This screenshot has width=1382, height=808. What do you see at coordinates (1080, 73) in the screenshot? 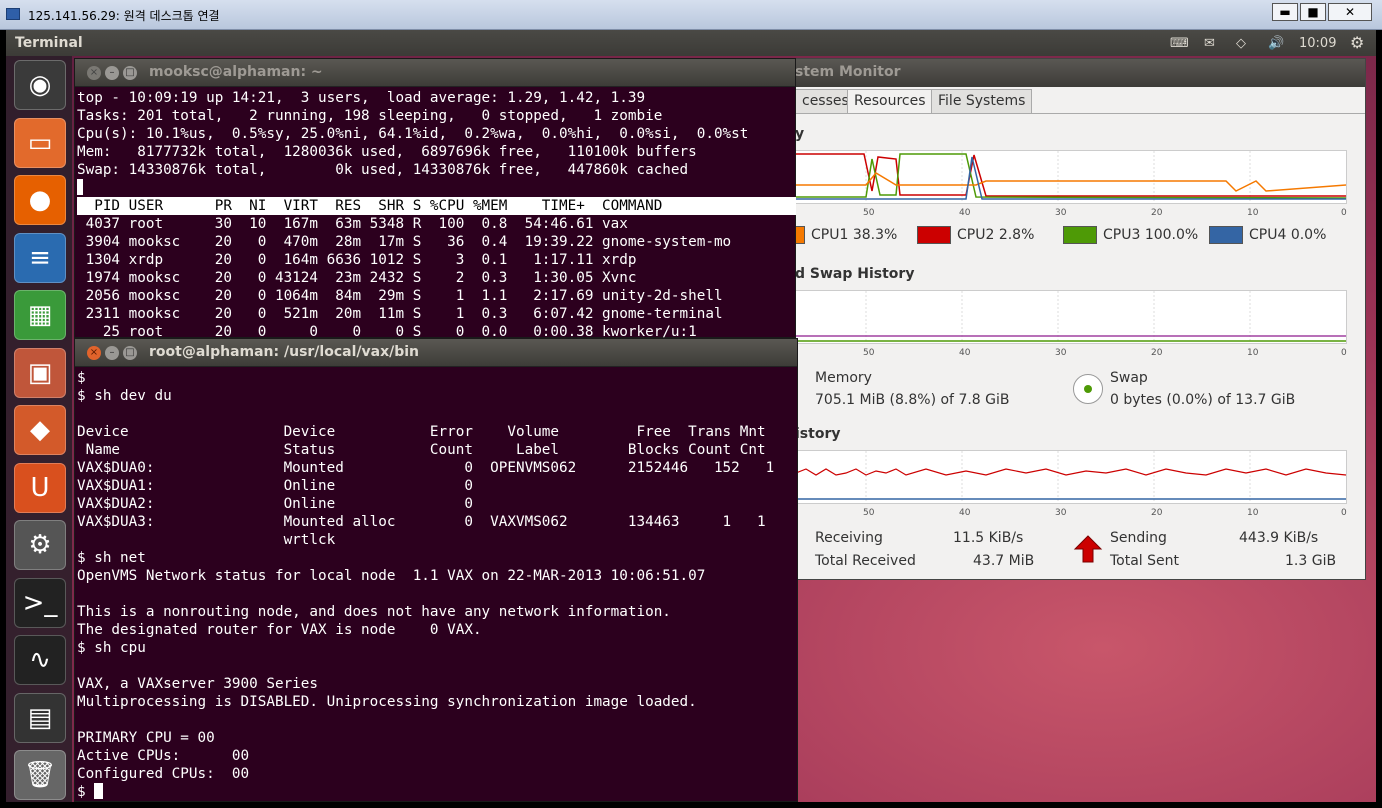
I see `system-monitor-title-bar: stem Monitor` at bounding box center [1080, 73].